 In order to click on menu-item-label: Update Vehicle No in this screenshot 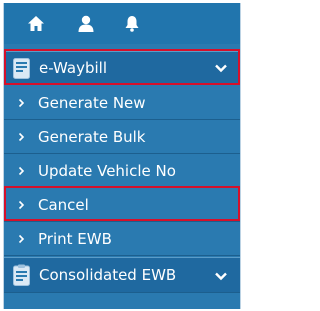, I will do `click(107, 170)`.